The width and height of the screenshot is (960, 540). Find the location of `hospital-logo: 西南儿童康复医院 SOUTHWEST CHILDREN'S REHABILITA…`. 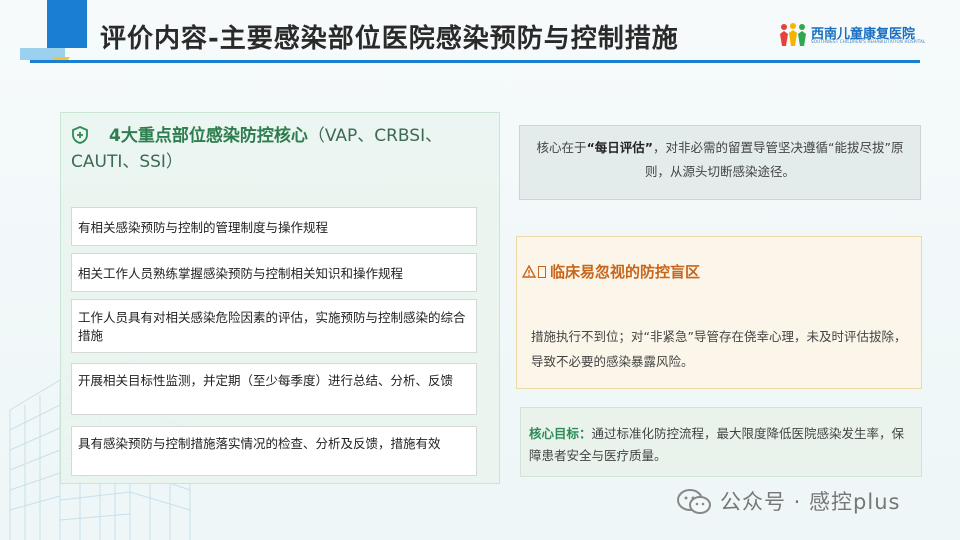

hospital-logo: 西南儿童康复医院 SOUTHWEST CHILDREN'S REHABILITA… is located at coordinates (851, 36).